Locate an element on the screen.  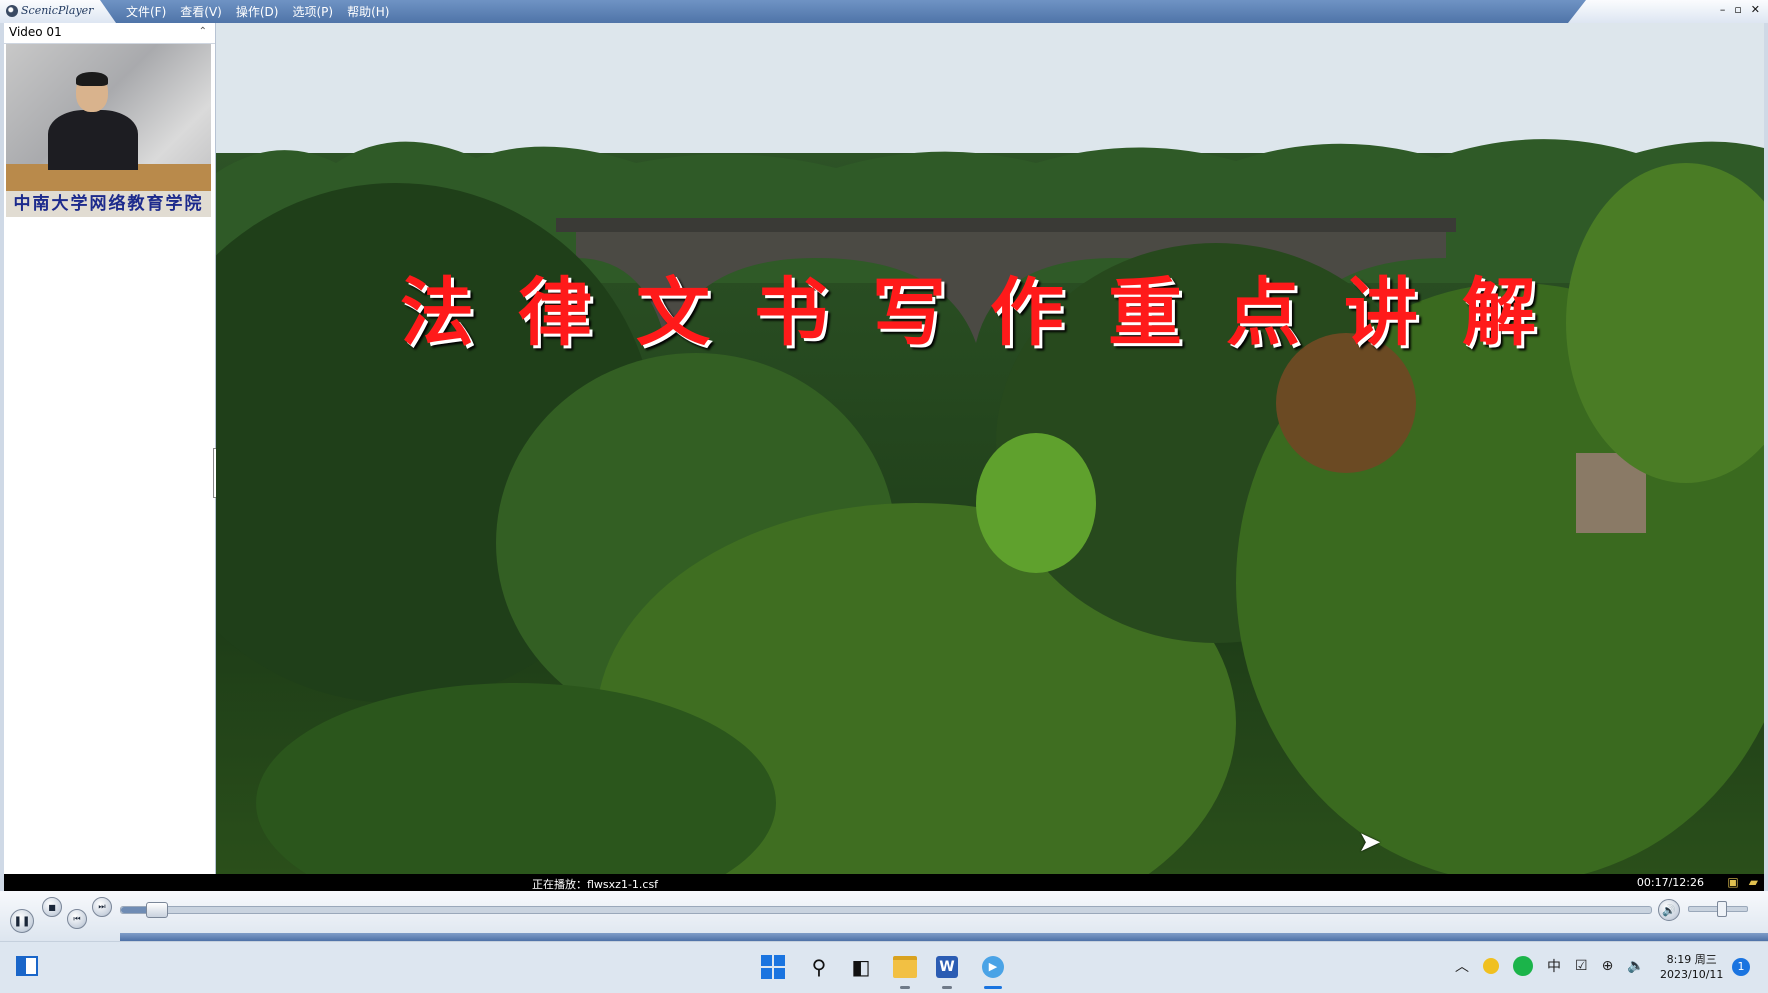
task-view-icon: ◧ is located at coordinates (861, 967).